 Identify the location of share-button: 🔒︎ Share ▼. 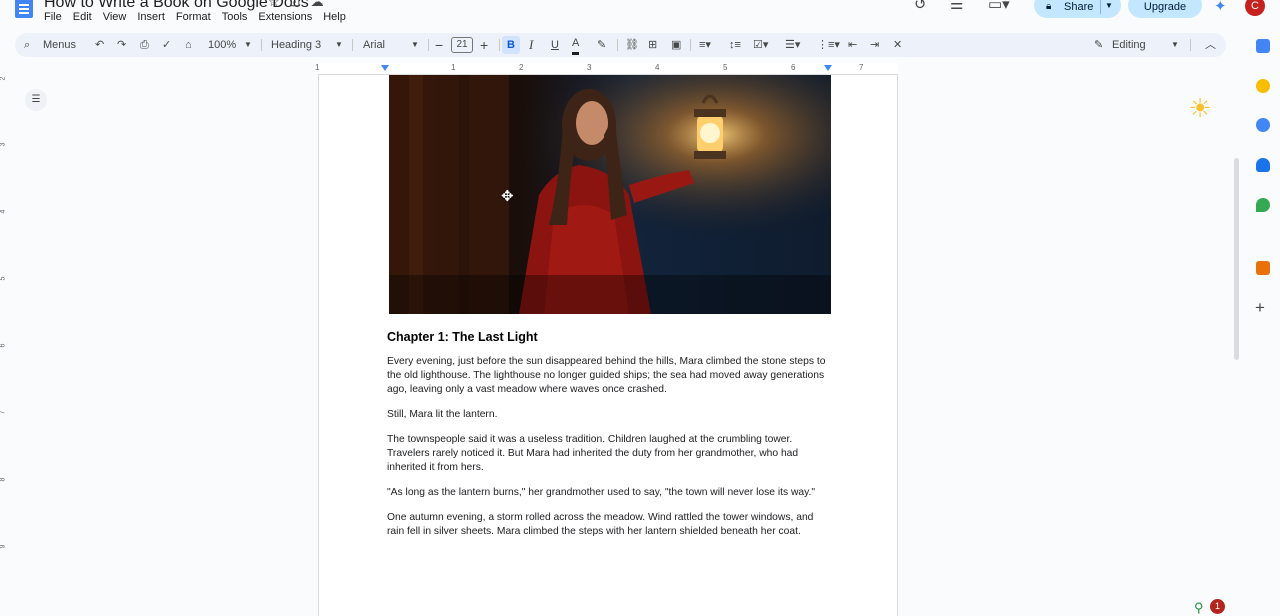
(1077, 9).